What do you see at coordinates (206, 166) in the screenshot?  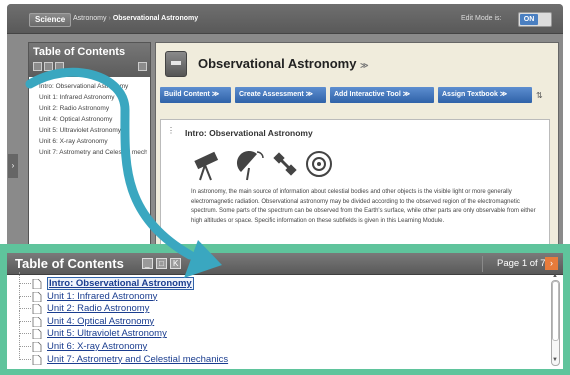 I see `telescope-icon` at bounding box center [206, 166].